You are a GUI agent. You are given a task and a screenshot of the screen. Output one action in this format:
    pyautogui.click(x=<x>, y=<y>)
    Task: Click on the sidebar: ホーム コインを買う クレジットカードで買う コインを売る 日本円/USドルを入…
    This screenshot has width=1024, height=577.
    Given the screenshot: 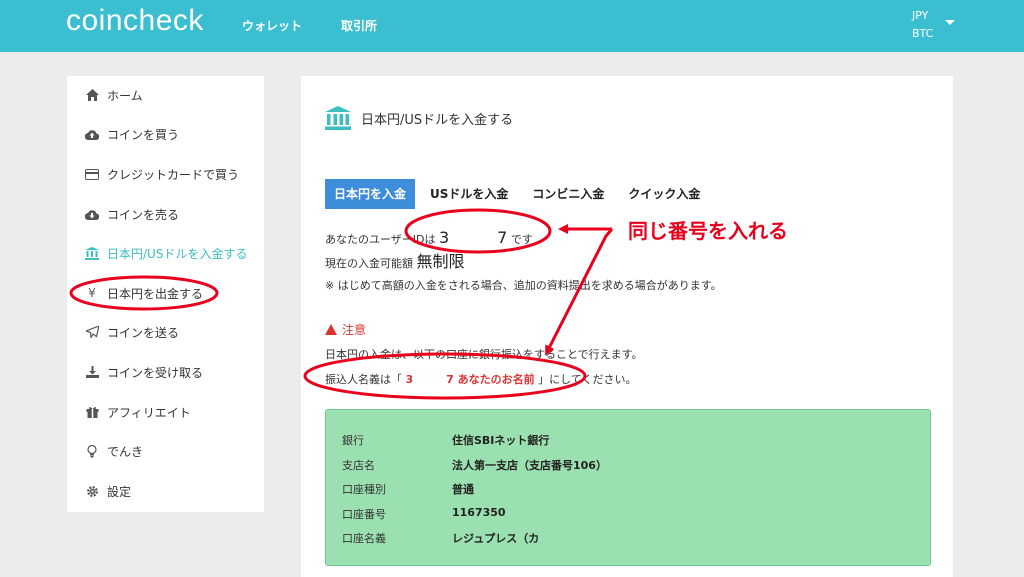 What is the action you would take?
    pyautogui.click(x=165, y=294)
    